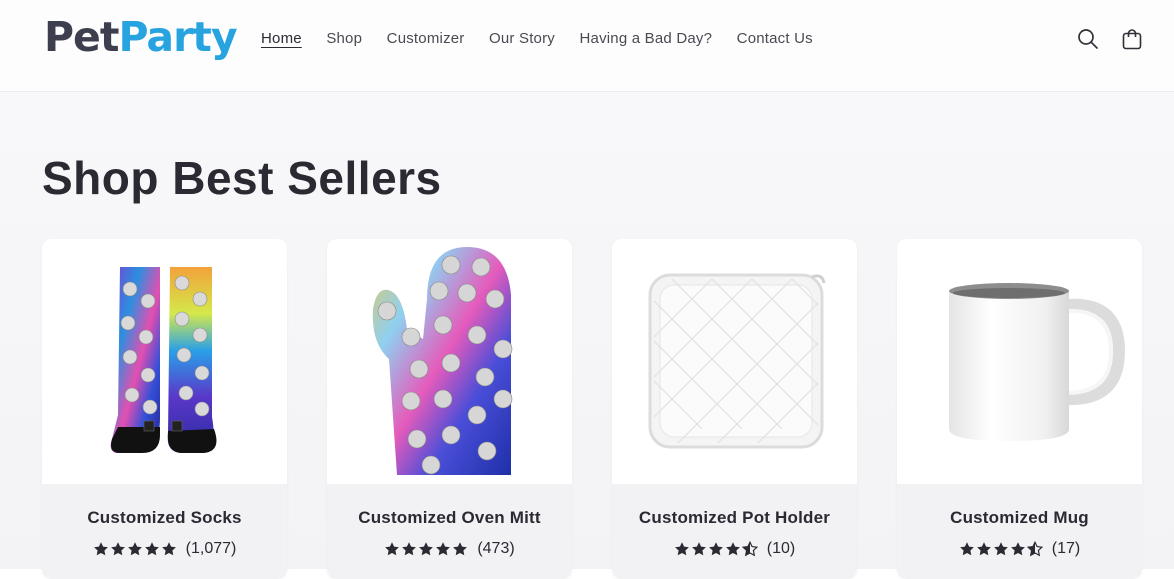  What do you see at coordinates (281, 39) in the screenshot?
I see `nav-home: Home` at bounding box center [281, 39].